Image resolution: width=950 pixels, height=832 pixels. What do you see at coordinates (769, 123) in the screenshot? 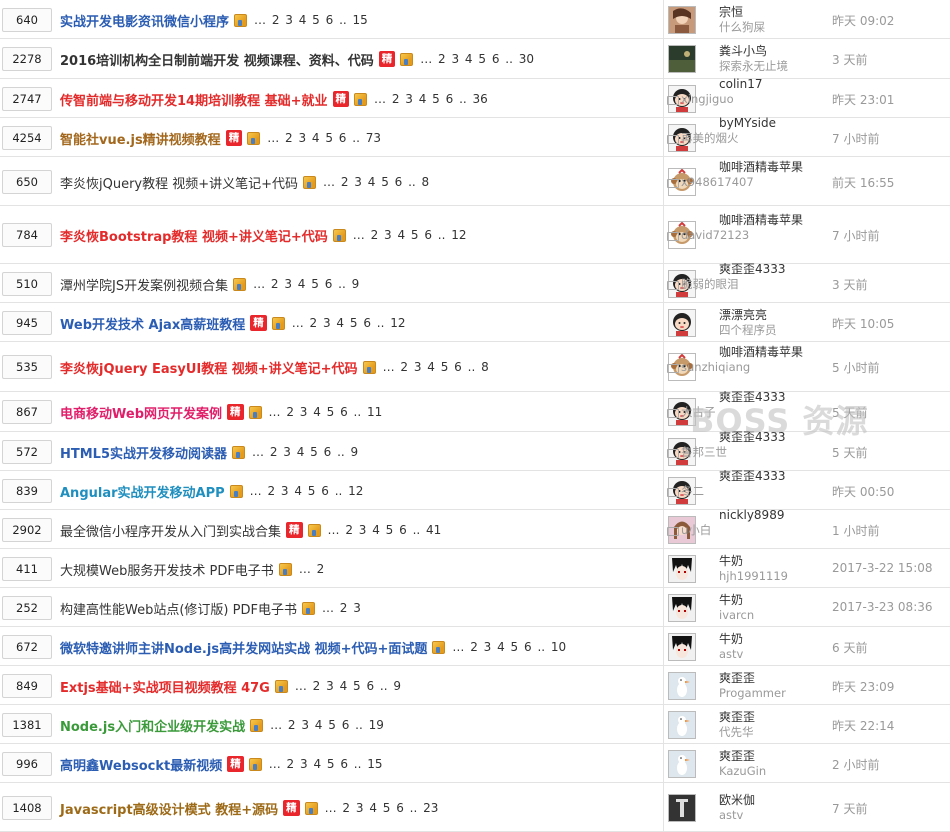
I see `author-name: byMYside` at bounding box center [769, 123].